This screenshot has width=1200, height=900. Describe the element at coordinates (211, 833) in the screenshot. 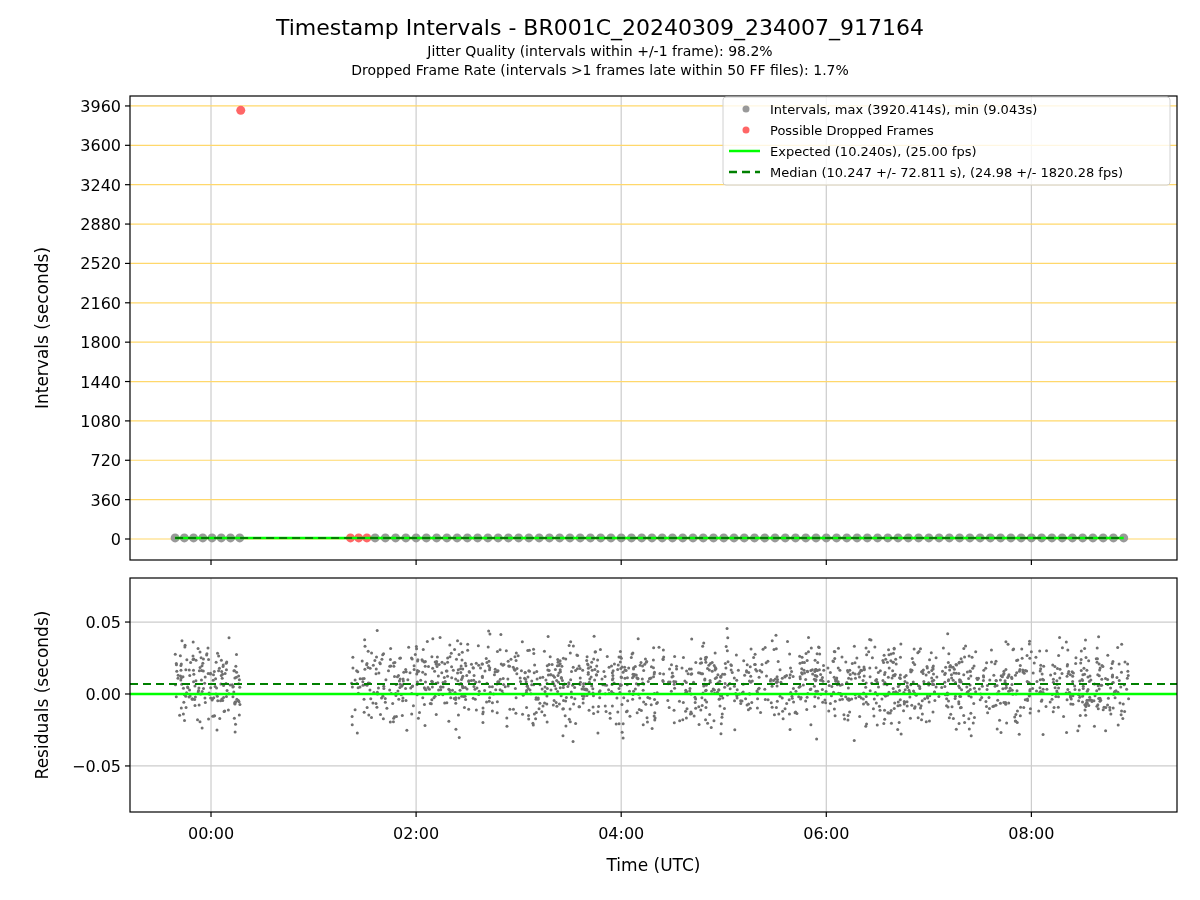

I see `x-tick-label: 00:00` at that location.